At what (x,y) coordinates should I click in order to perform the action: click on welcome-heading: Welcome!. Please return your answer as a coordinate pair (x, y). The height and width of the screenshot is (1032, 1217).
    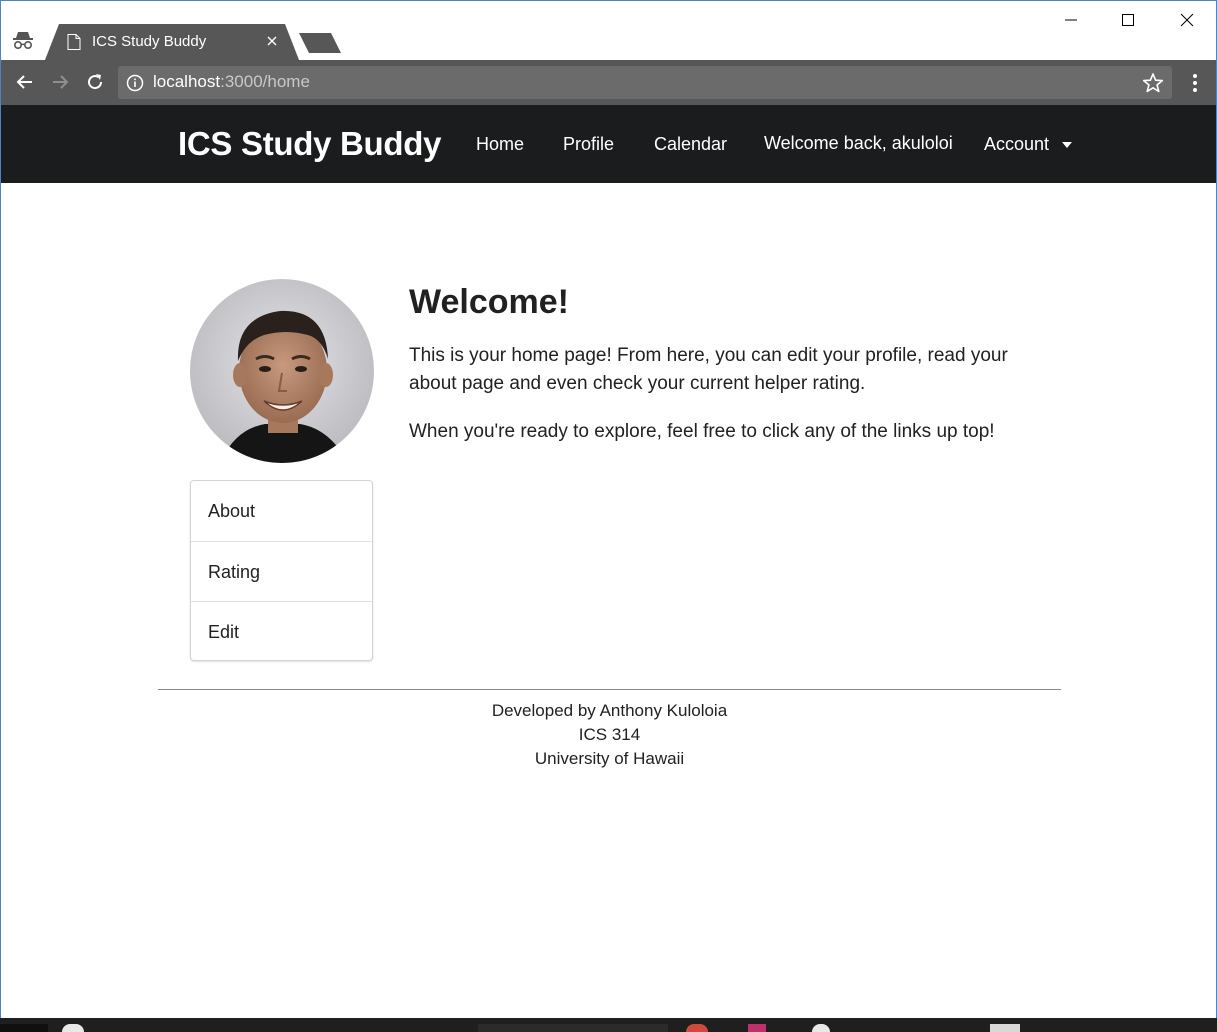
    Looking at the image, I should click on (489, 302).